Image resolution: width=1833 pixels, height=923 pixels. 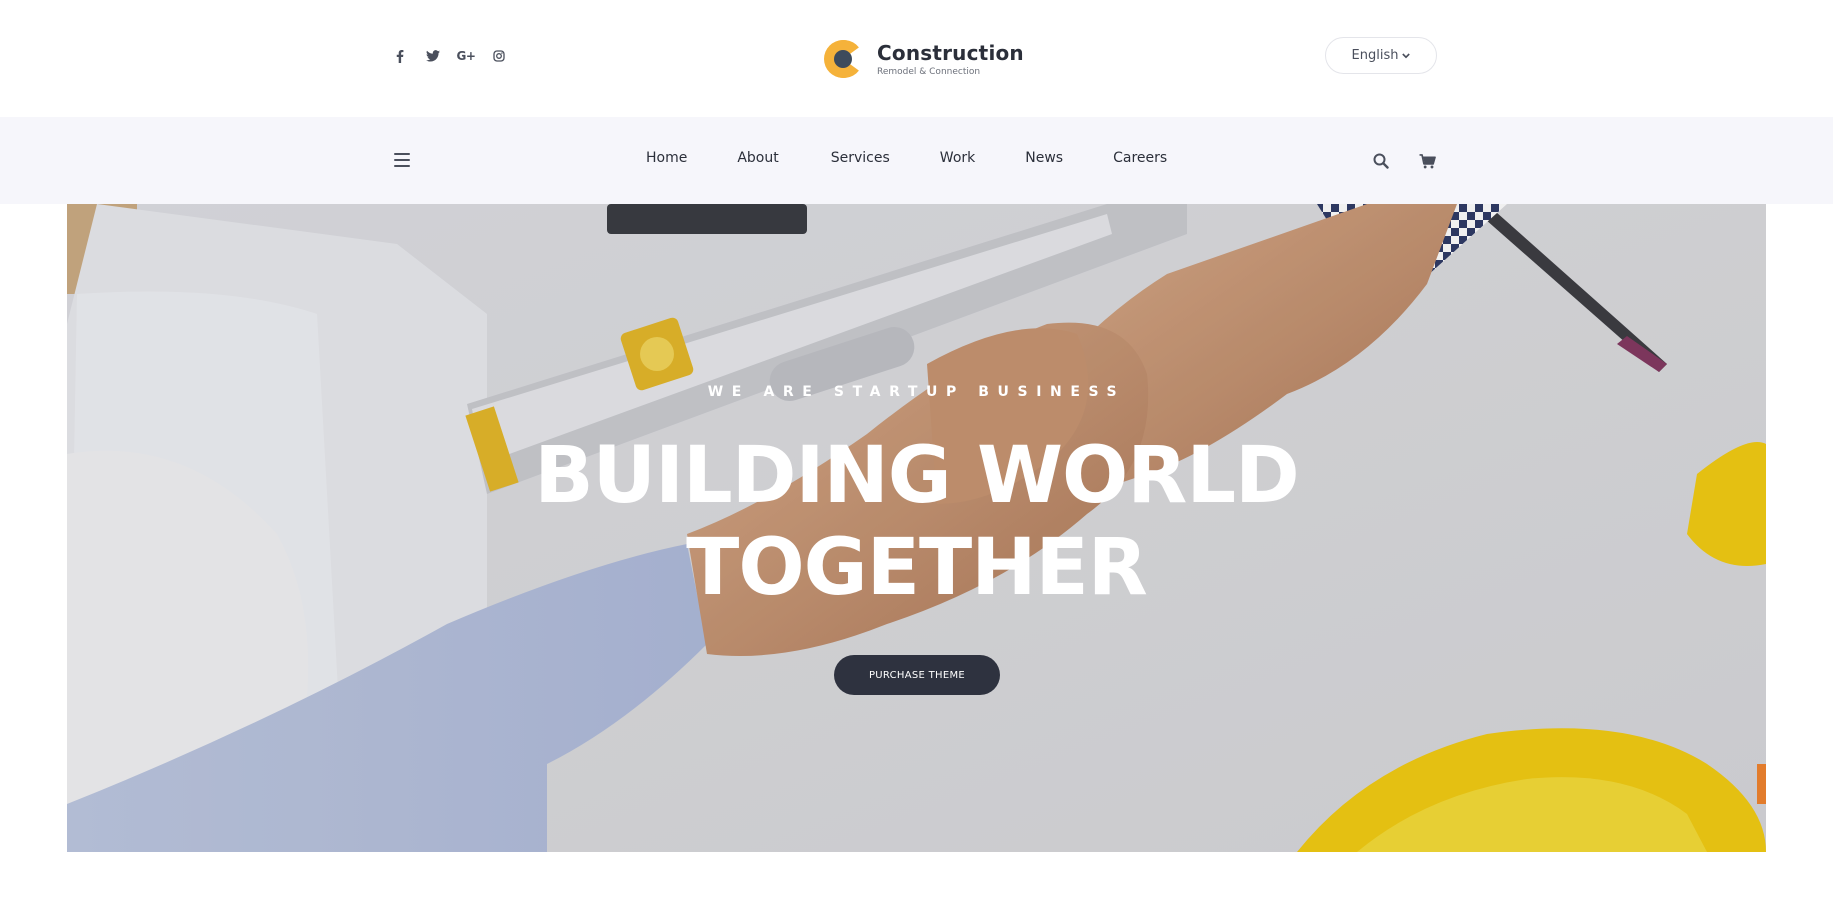 I want to click on main-navbar: Home About Services Work News Careers, so click(x=916, y=160).